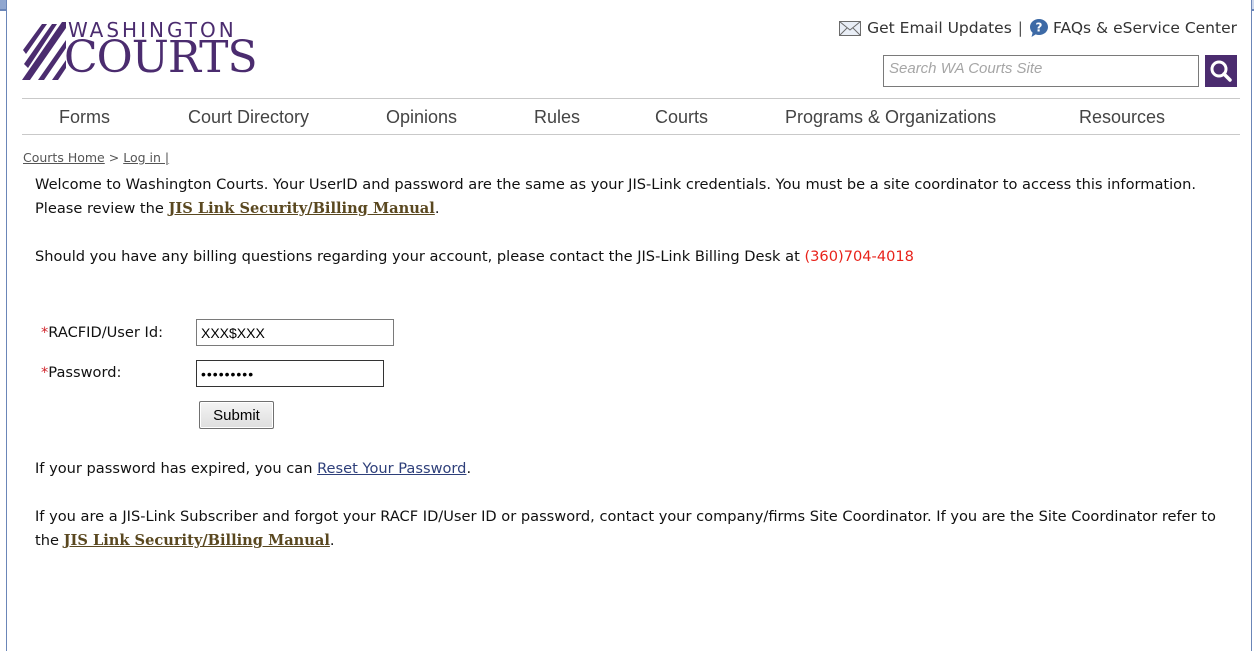 The image size is (1254, 651). I want to click on nav-item-resources: Resources, so click(1122, 117).